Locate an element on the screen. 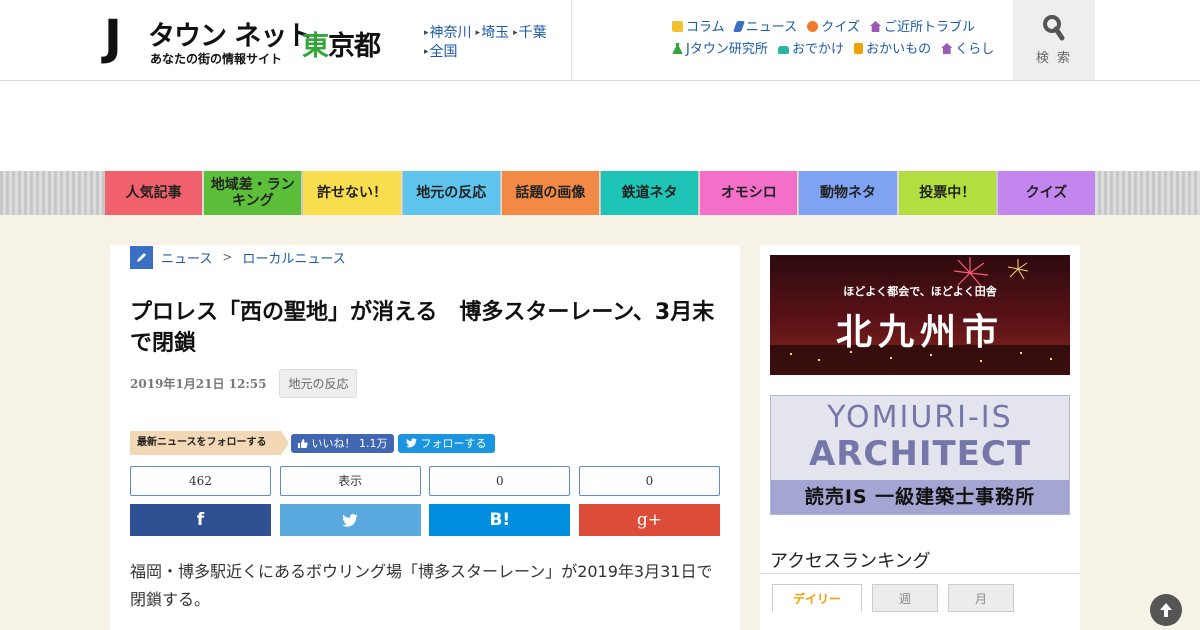 This screenshot has width=1200, height=630. car-icon is located at coordinates (783, 50).